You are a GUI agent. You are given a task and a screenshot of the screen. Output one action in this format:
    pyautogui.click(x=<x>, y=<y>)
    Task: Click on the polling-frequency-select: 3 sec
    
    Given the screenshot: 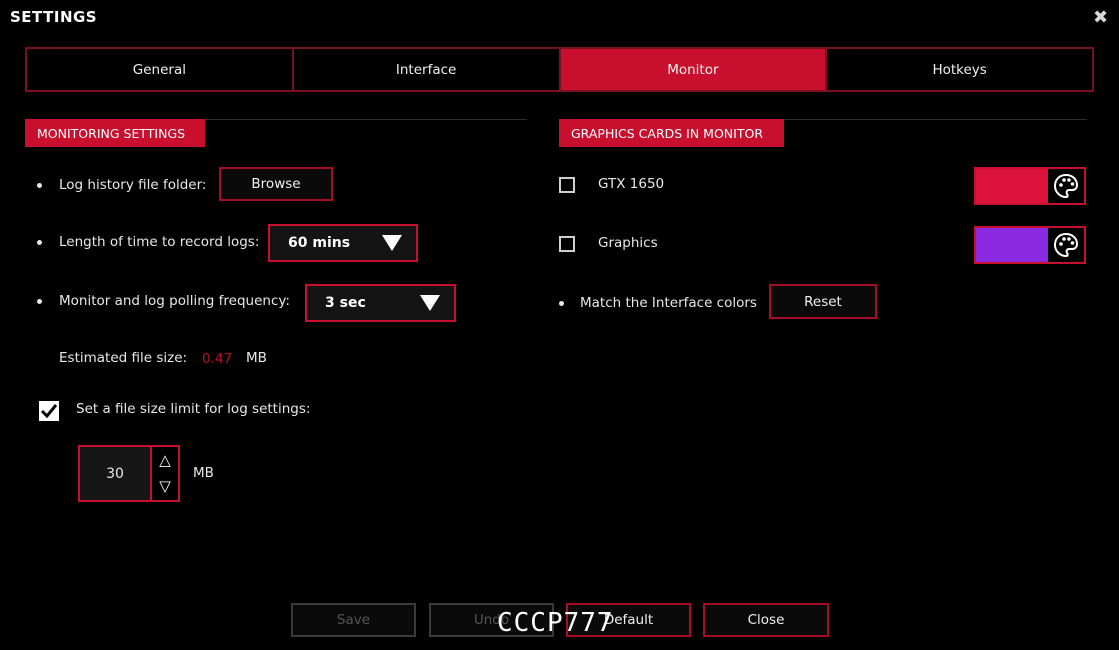 What is the action you would take?
    pyautogui.click(x=380, y=303)
    